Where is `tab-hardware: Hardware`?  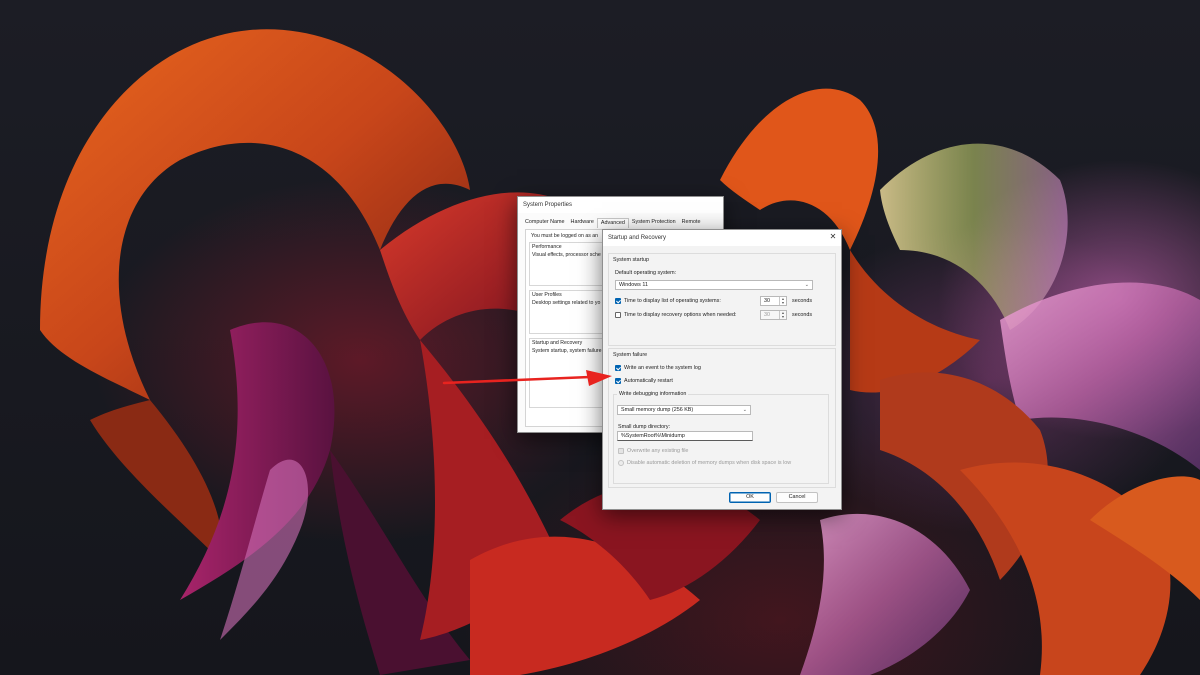 tab-hardware: Hardware is located at coordinates (582, 223).